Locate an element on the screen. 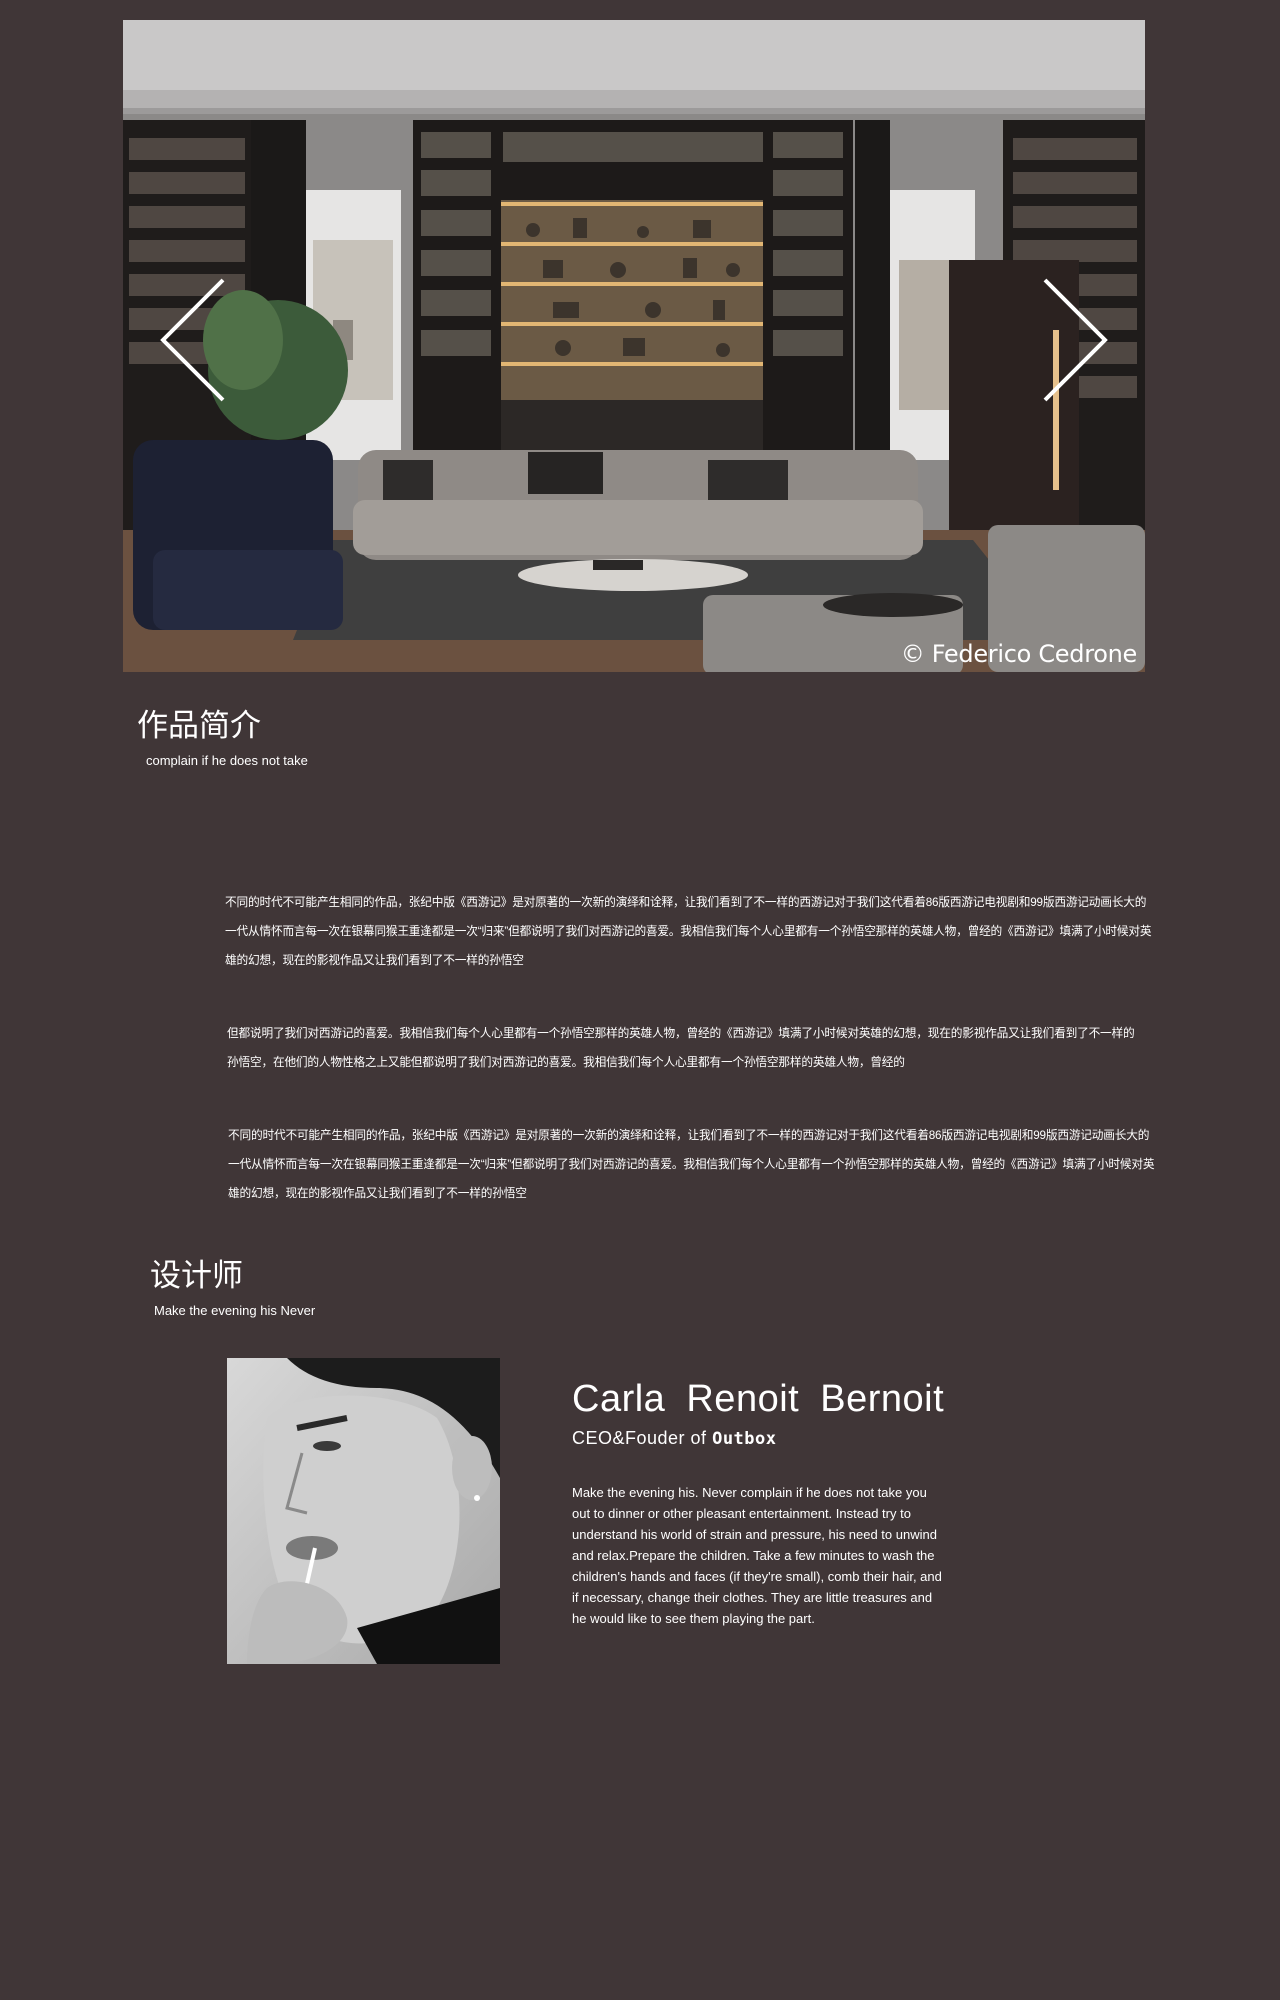 The width and height of the screenshot is (1280, 2000). designer-section-subtitle: Make the evening his Never is located at coordinates (235, 1310).